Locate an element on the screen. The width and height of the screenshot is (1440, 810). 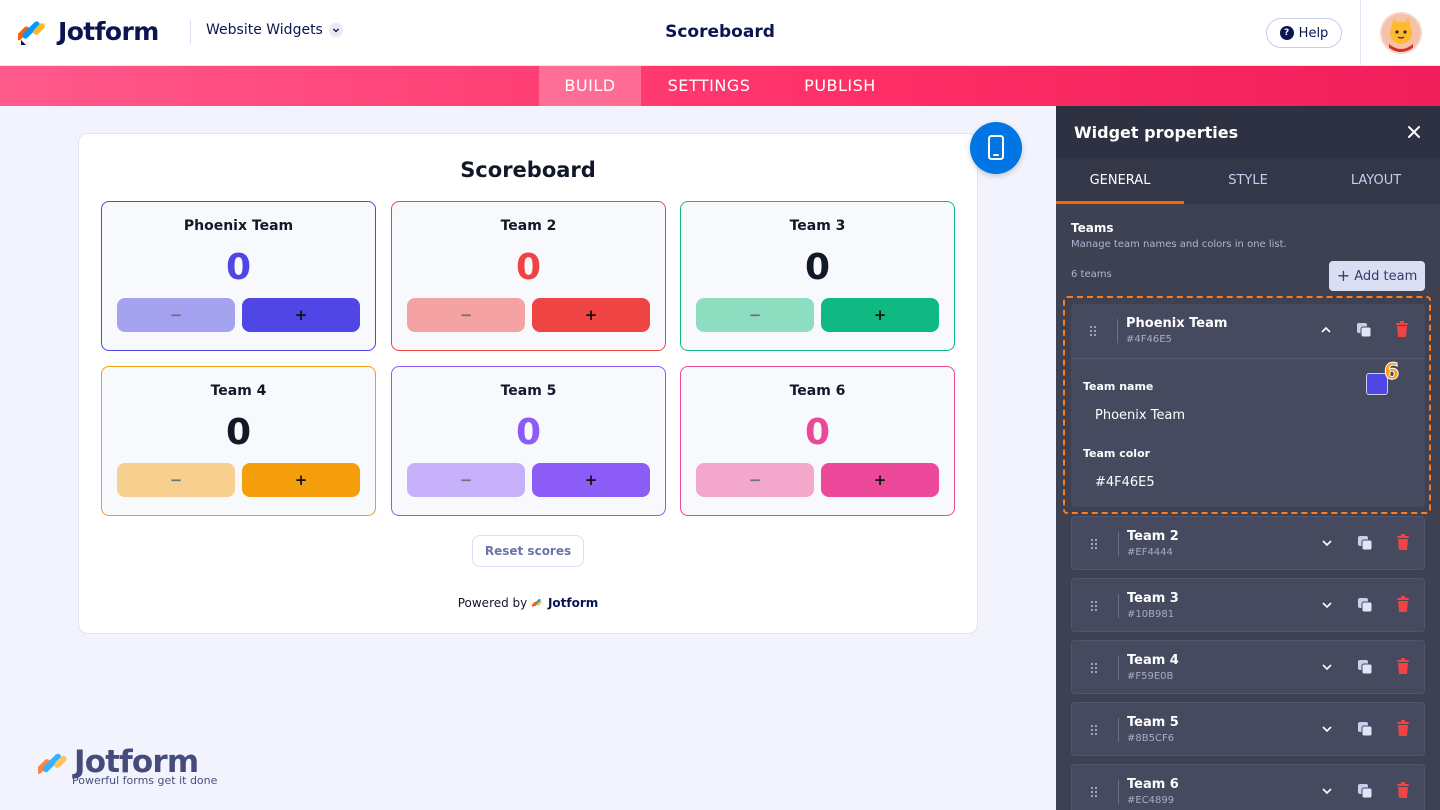
team-item: Team 6 #EC4899 is located at coordinates (1248, 787).